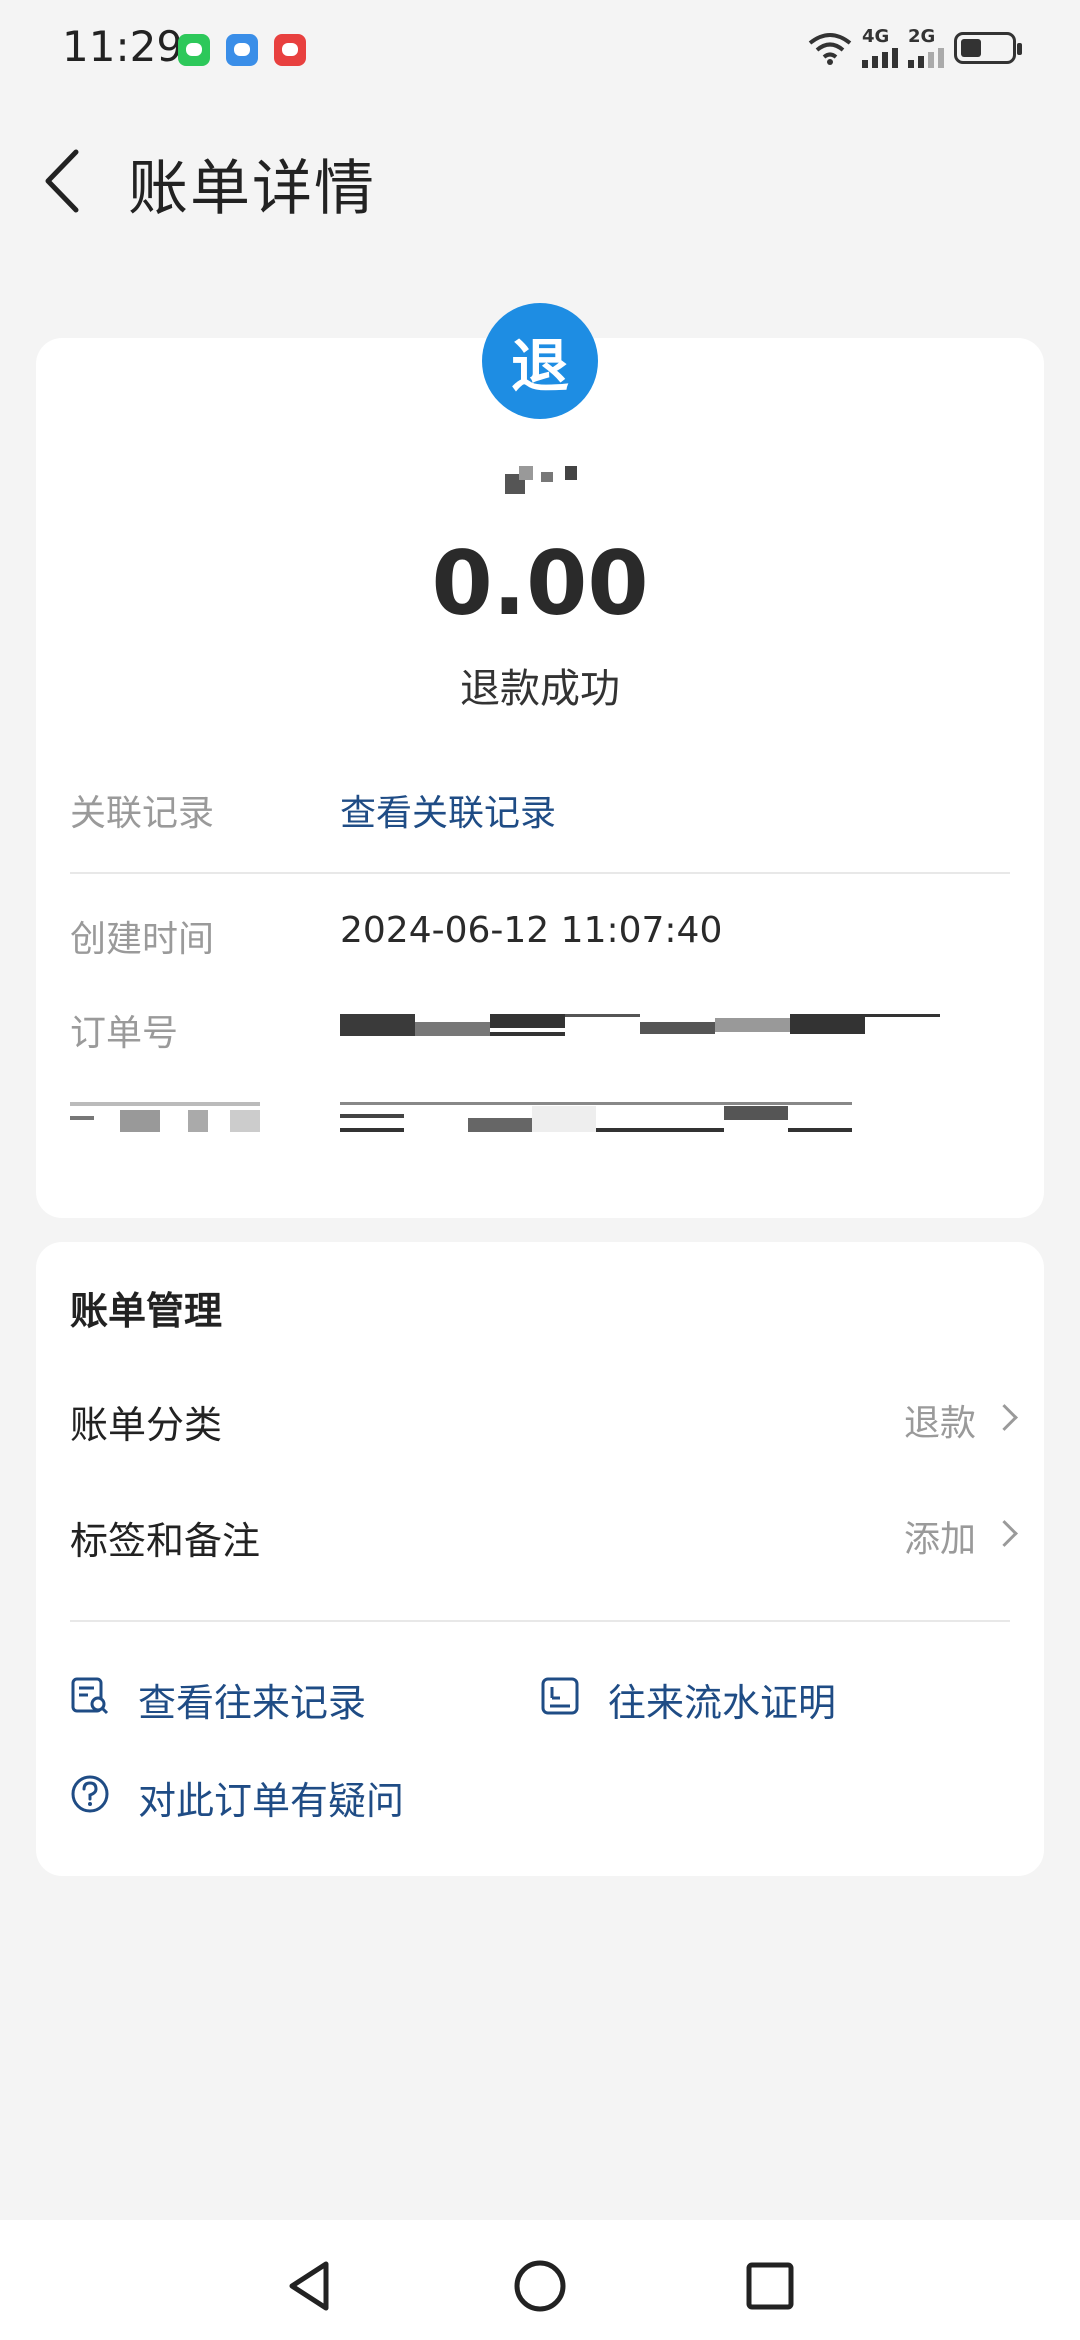 This screenshot has height=2340, width=1080. Describe the element at coordinates (290, 50) in the screenshot. I see `red-app-icon` at that location.